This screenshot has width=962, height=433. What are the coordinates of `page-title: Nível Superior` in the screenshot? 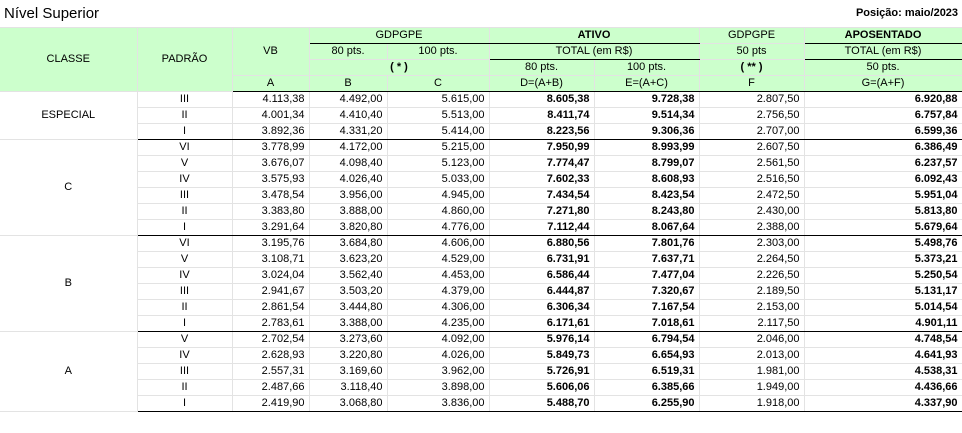 It's located at (297, 14).